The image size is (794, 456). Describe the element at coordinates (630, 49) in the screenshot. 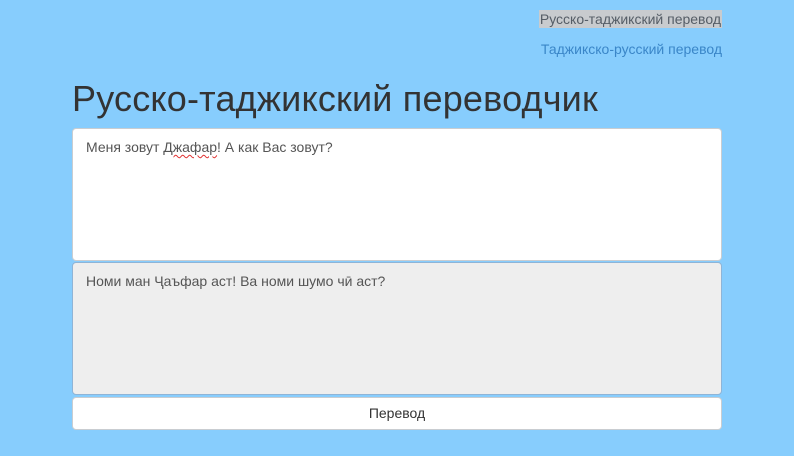

I see `tj-ru-translation-link: Таджикско-русский перевод` at that location.